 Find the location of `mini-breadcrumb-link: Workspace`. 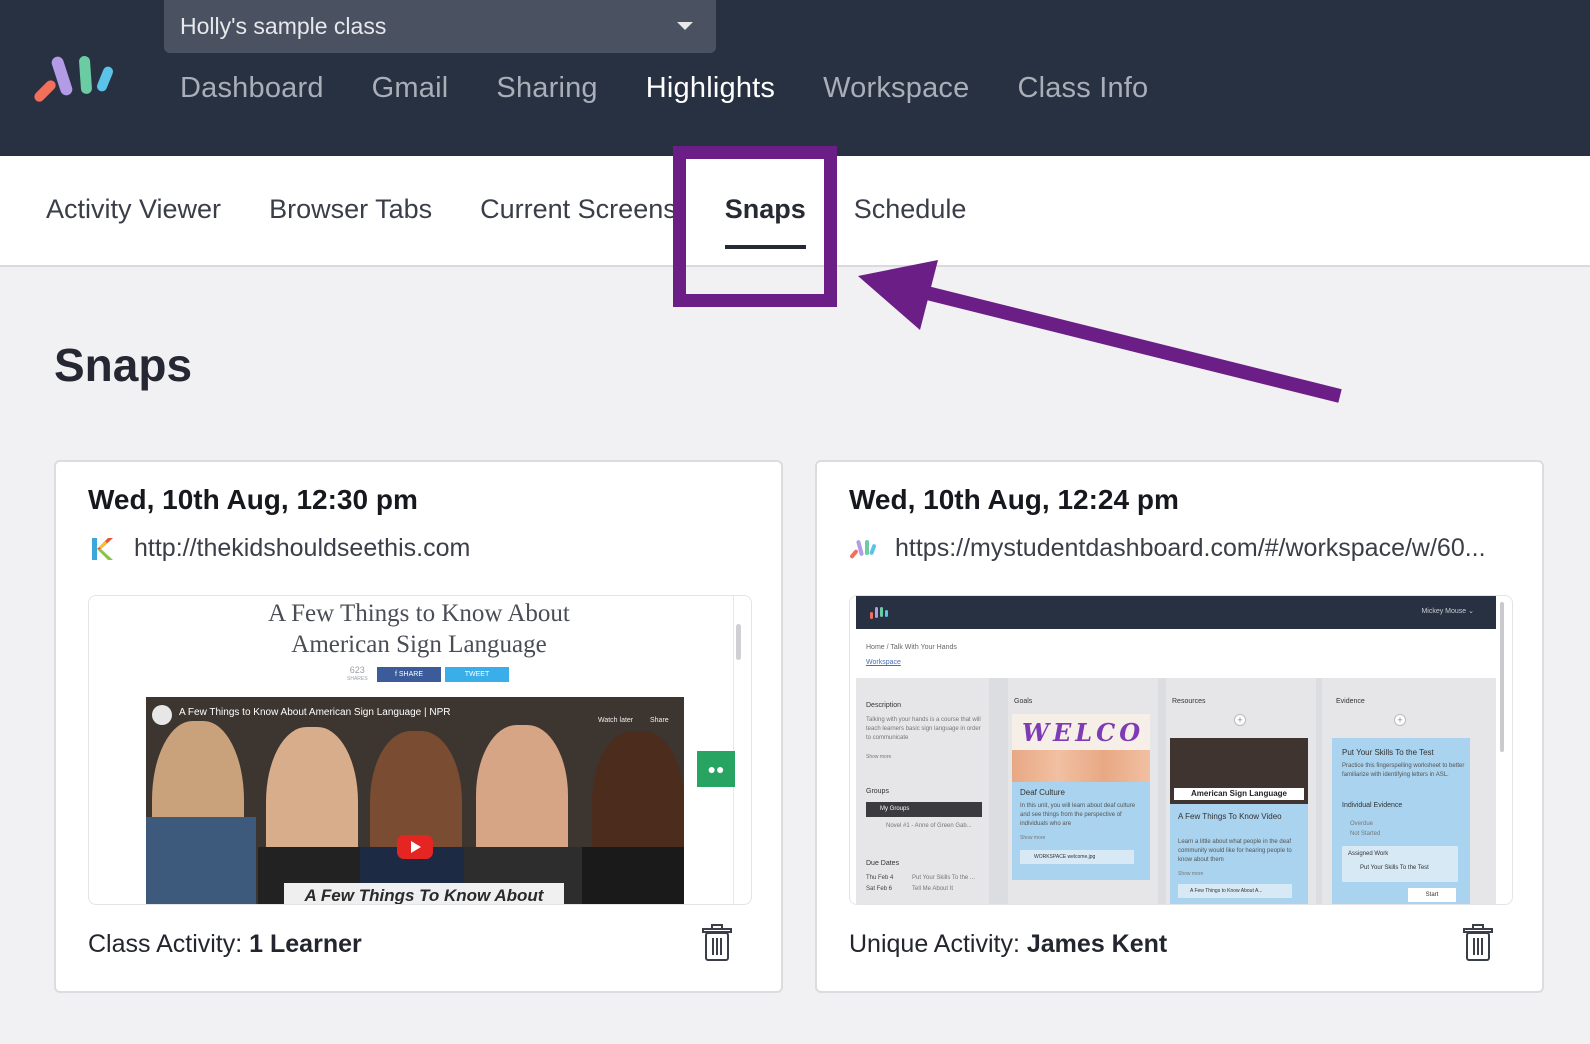

mini-breadcrumb-link: Workspace is located at coordinates (883, 662).